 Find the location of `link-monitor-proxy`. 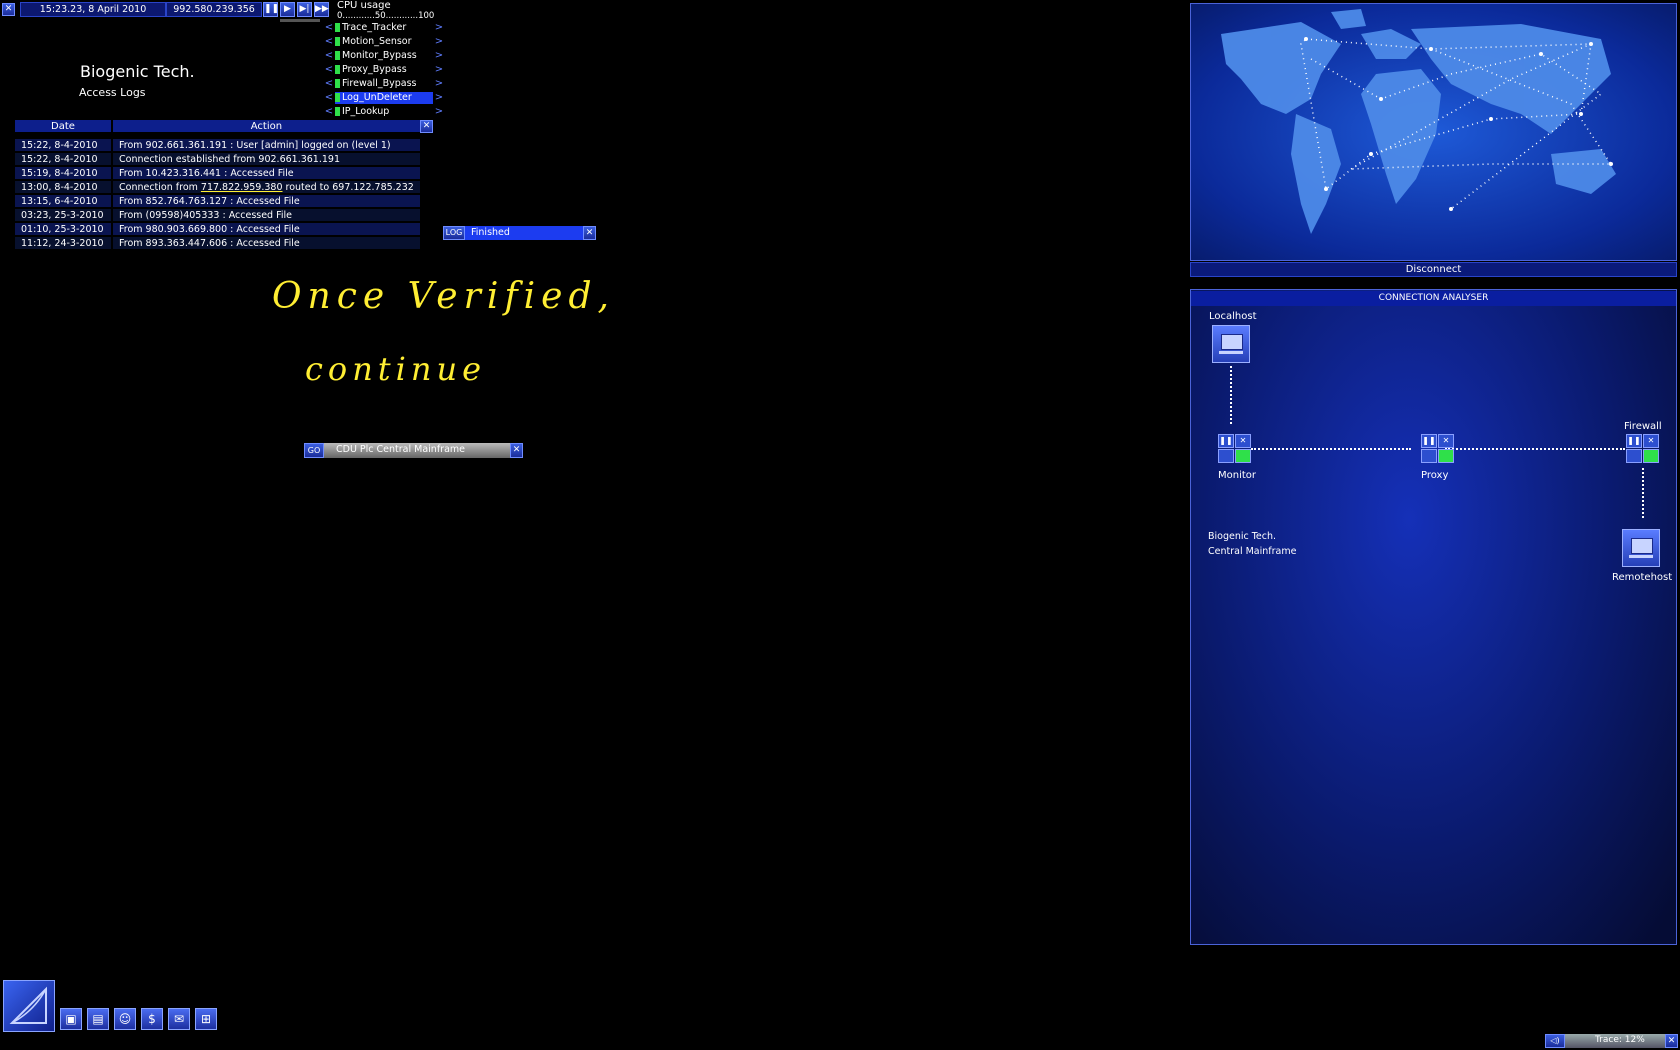

link-monitor-proxy is located at coordinates (1331, 449).